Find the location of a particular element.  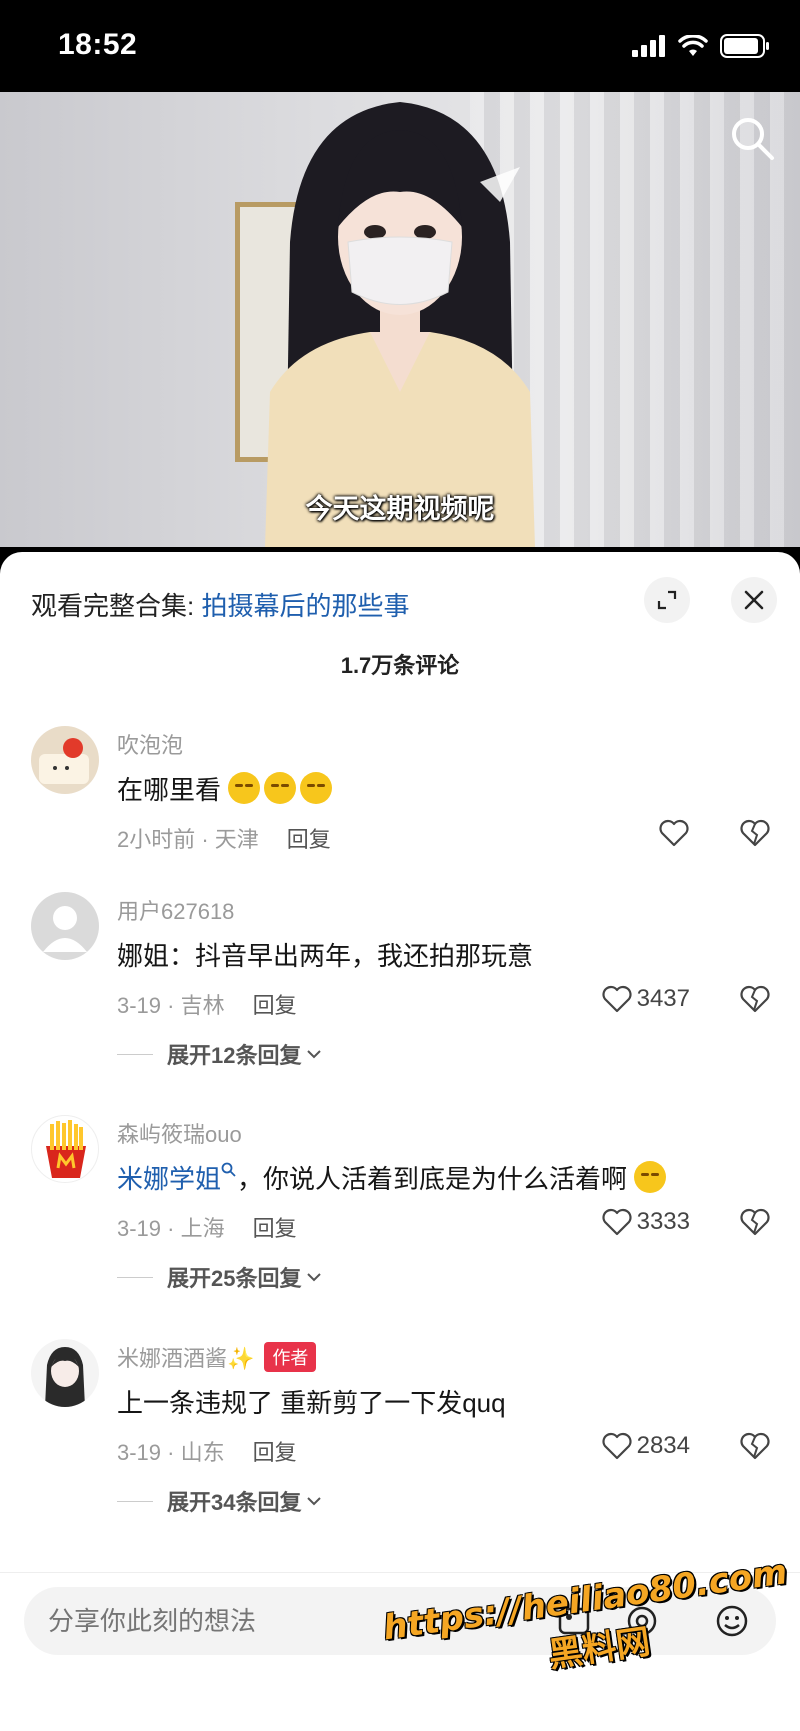

comment-text: 米娜学姐 ，你说人活着到底是为什么活着啊 is located at coordinates (393, 1177).